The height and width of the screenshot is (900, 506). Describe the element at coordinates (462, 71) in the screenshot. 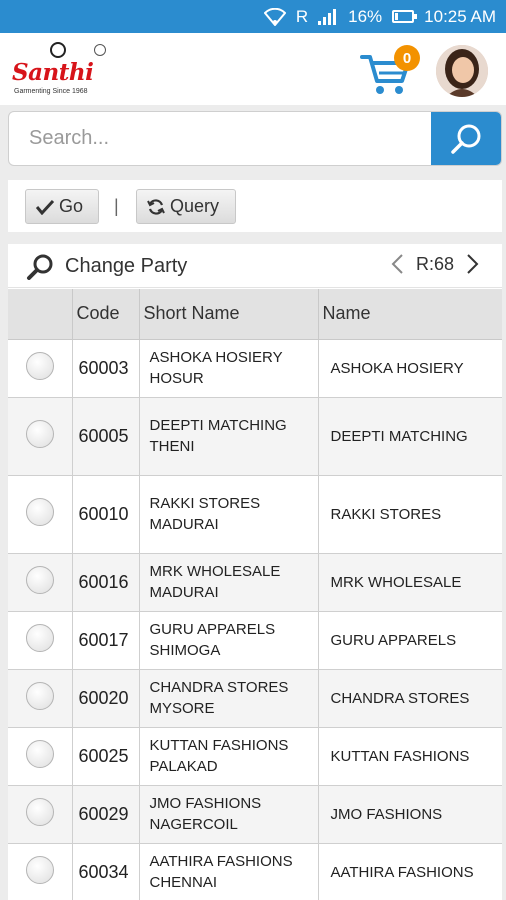

I see `user-avatar` at that location.